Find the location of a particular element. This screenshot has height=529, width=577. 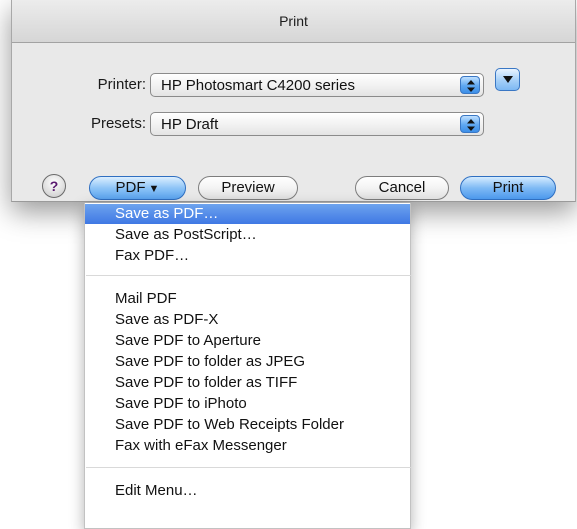

menu-item-save-pdf-to-aperture: Save PDF to Aperture is located at coordinates (247, 341).